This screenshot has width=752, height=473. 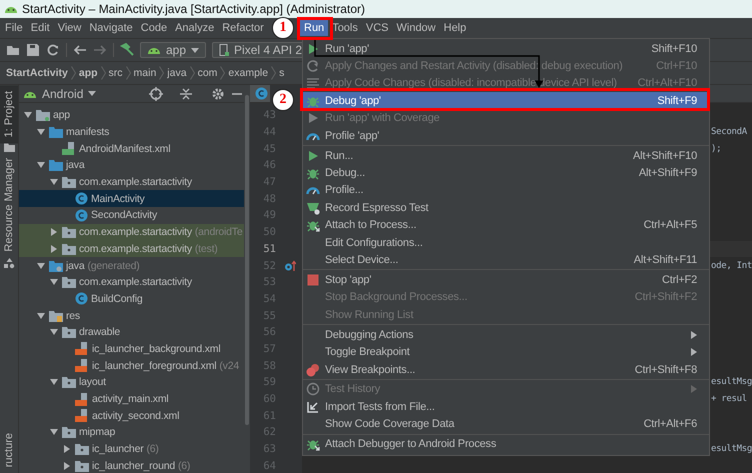 What do you see at coordinates (156, 93) in the screenshot?
I see `target-icon` at bounding box center [156, 93].